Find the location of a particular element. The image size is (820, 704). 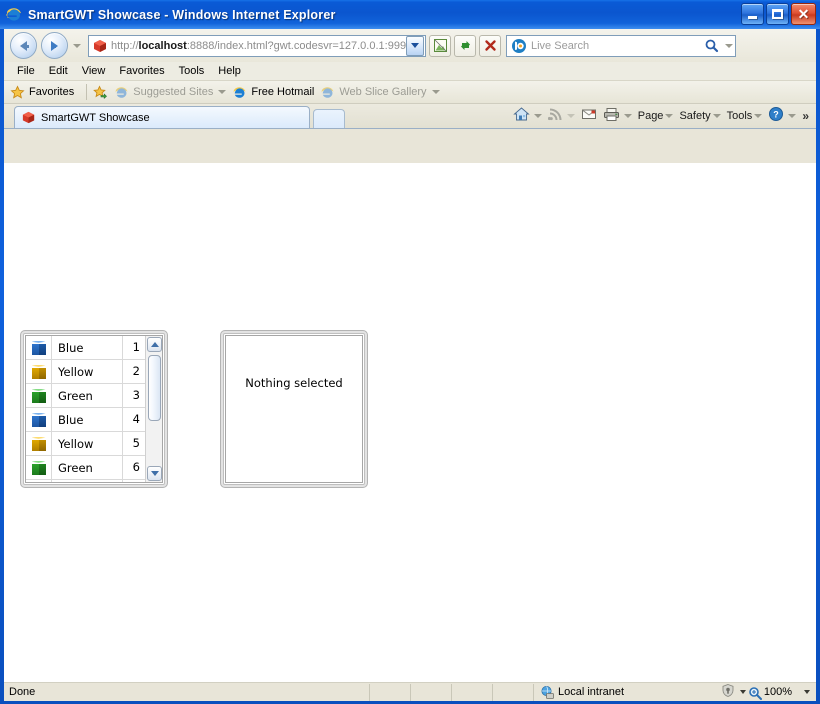

row-number: 1 is located at coordinates (134, 347).